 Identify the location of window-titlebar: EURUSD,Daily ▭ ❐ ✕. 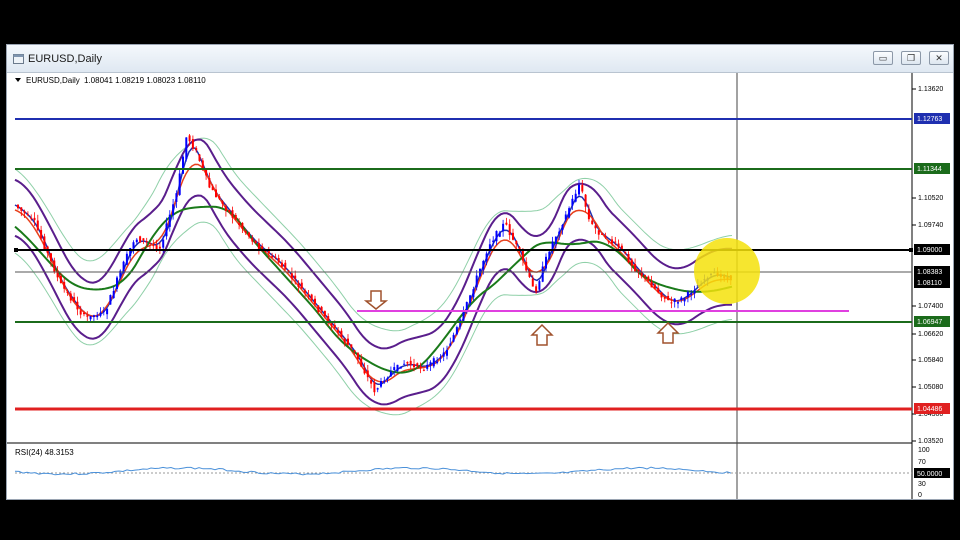
(480, 59).